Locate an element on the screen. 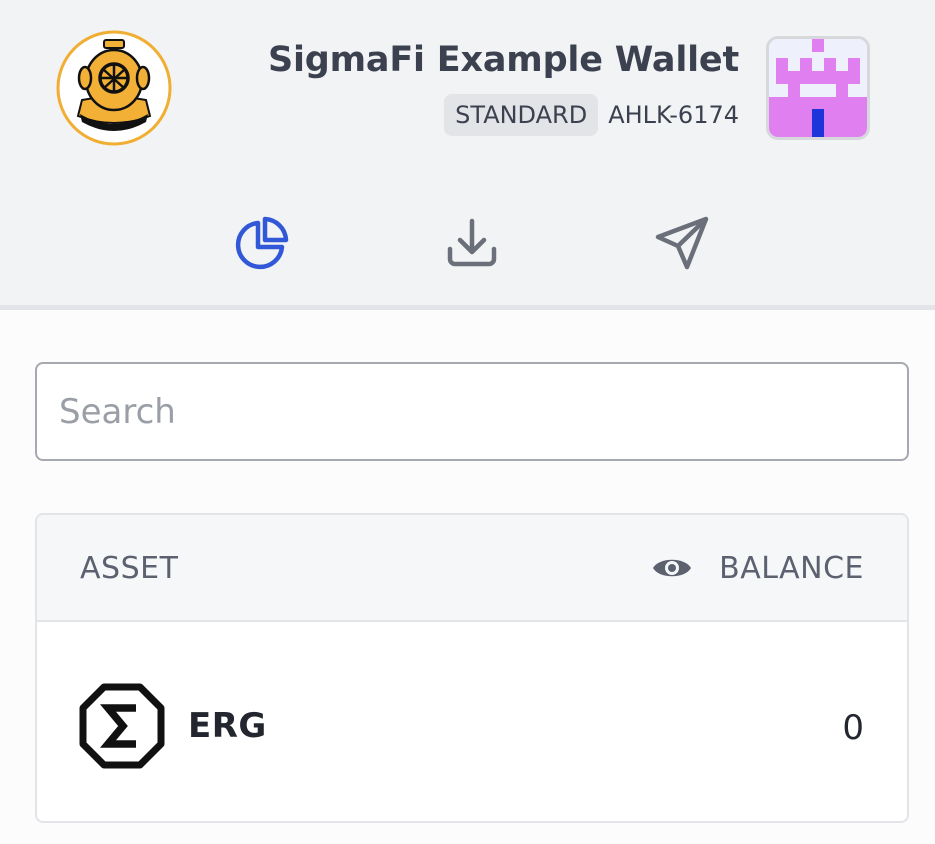  pie-chart-icon is located at coordinates (262, 243).